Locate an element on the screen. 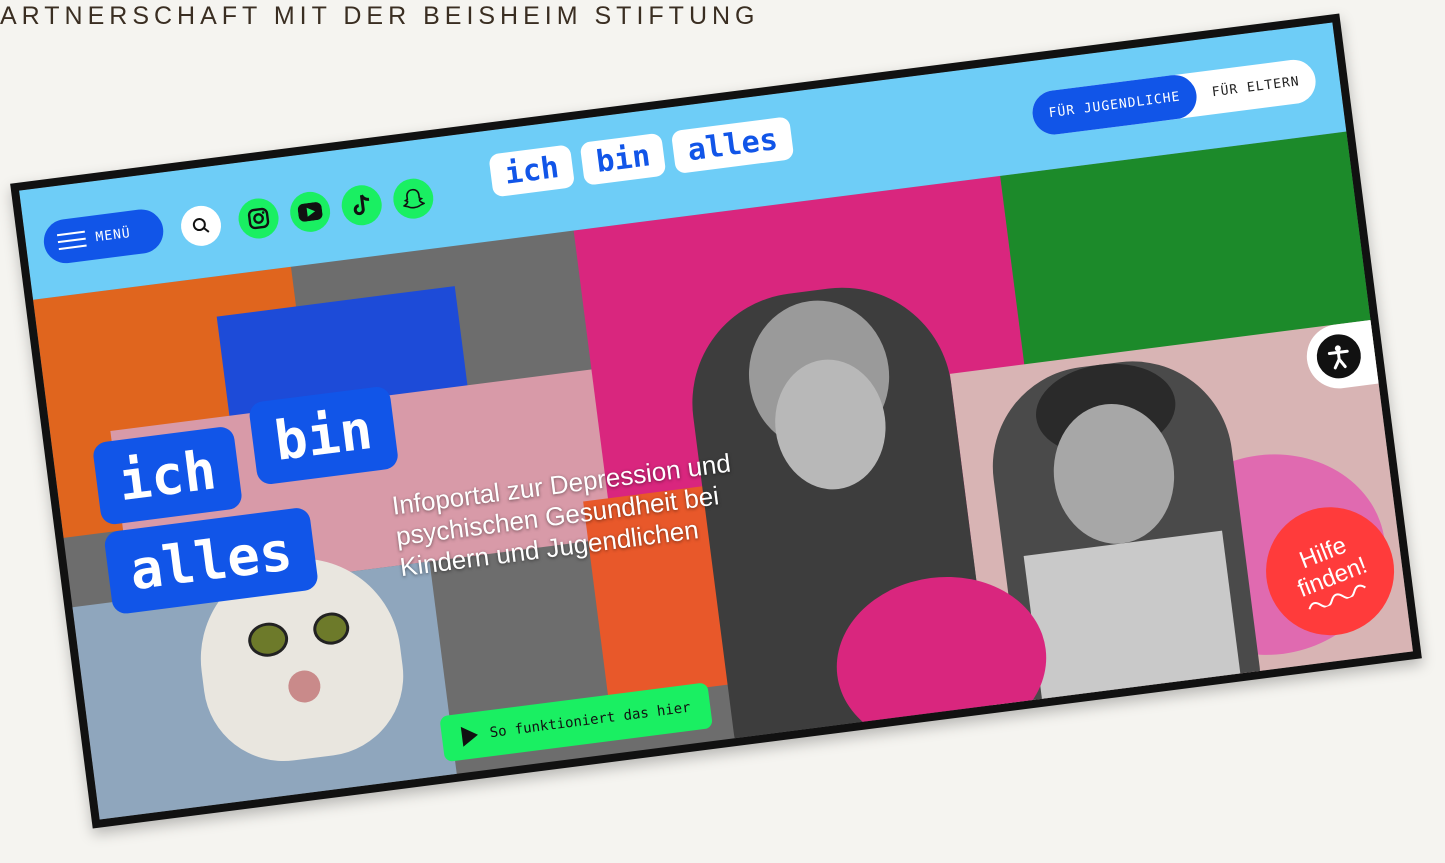 The image size is (1445, 863). audience-toggle: FÜR JUGENDLICHE FÜR ELTERN is located at coordinates (1174, 97).